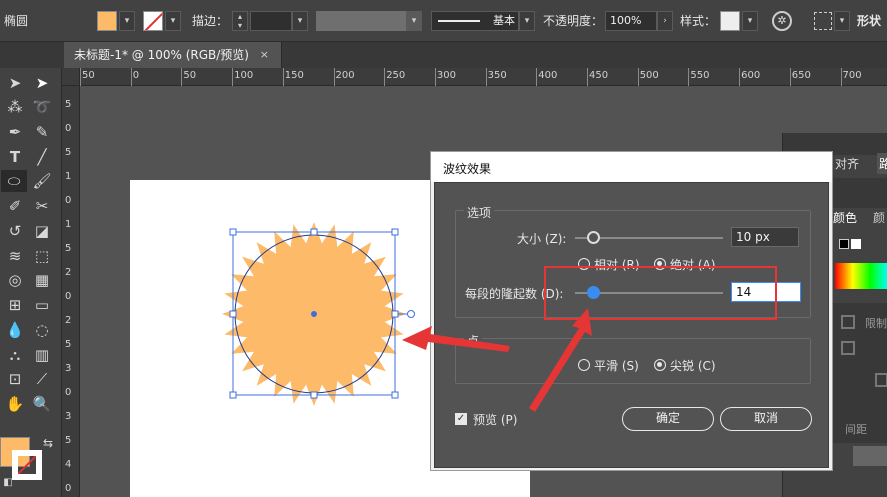 The height and width of the screenshot is (497, 887). I want to click on opacity-field: 100%, so click(631, 21).